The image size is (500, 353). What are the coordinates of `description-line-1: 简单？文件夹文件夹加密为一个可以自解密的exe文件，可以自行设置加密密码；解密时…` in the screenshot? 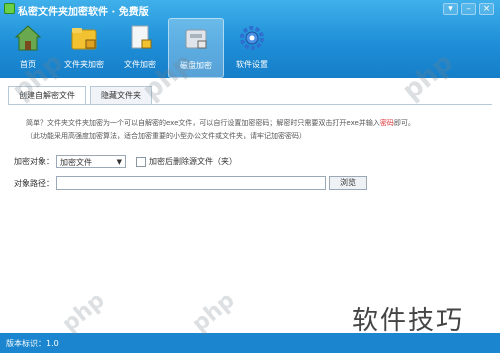 It's located at (220, 123).